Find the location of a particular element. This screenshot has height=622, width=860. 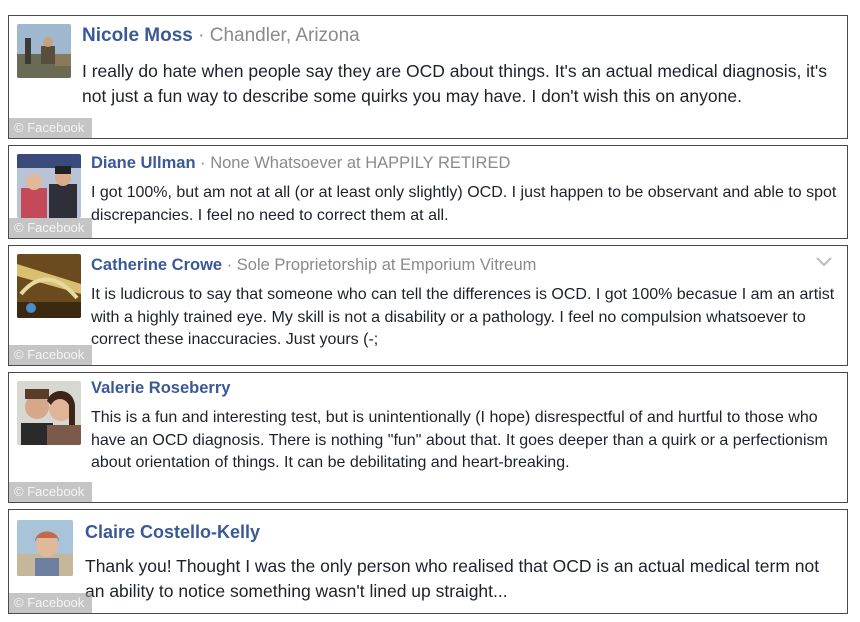

commenter-meta: · None Whatsoever at HAPPILY RETIRED is located at coordinates (355, 163).